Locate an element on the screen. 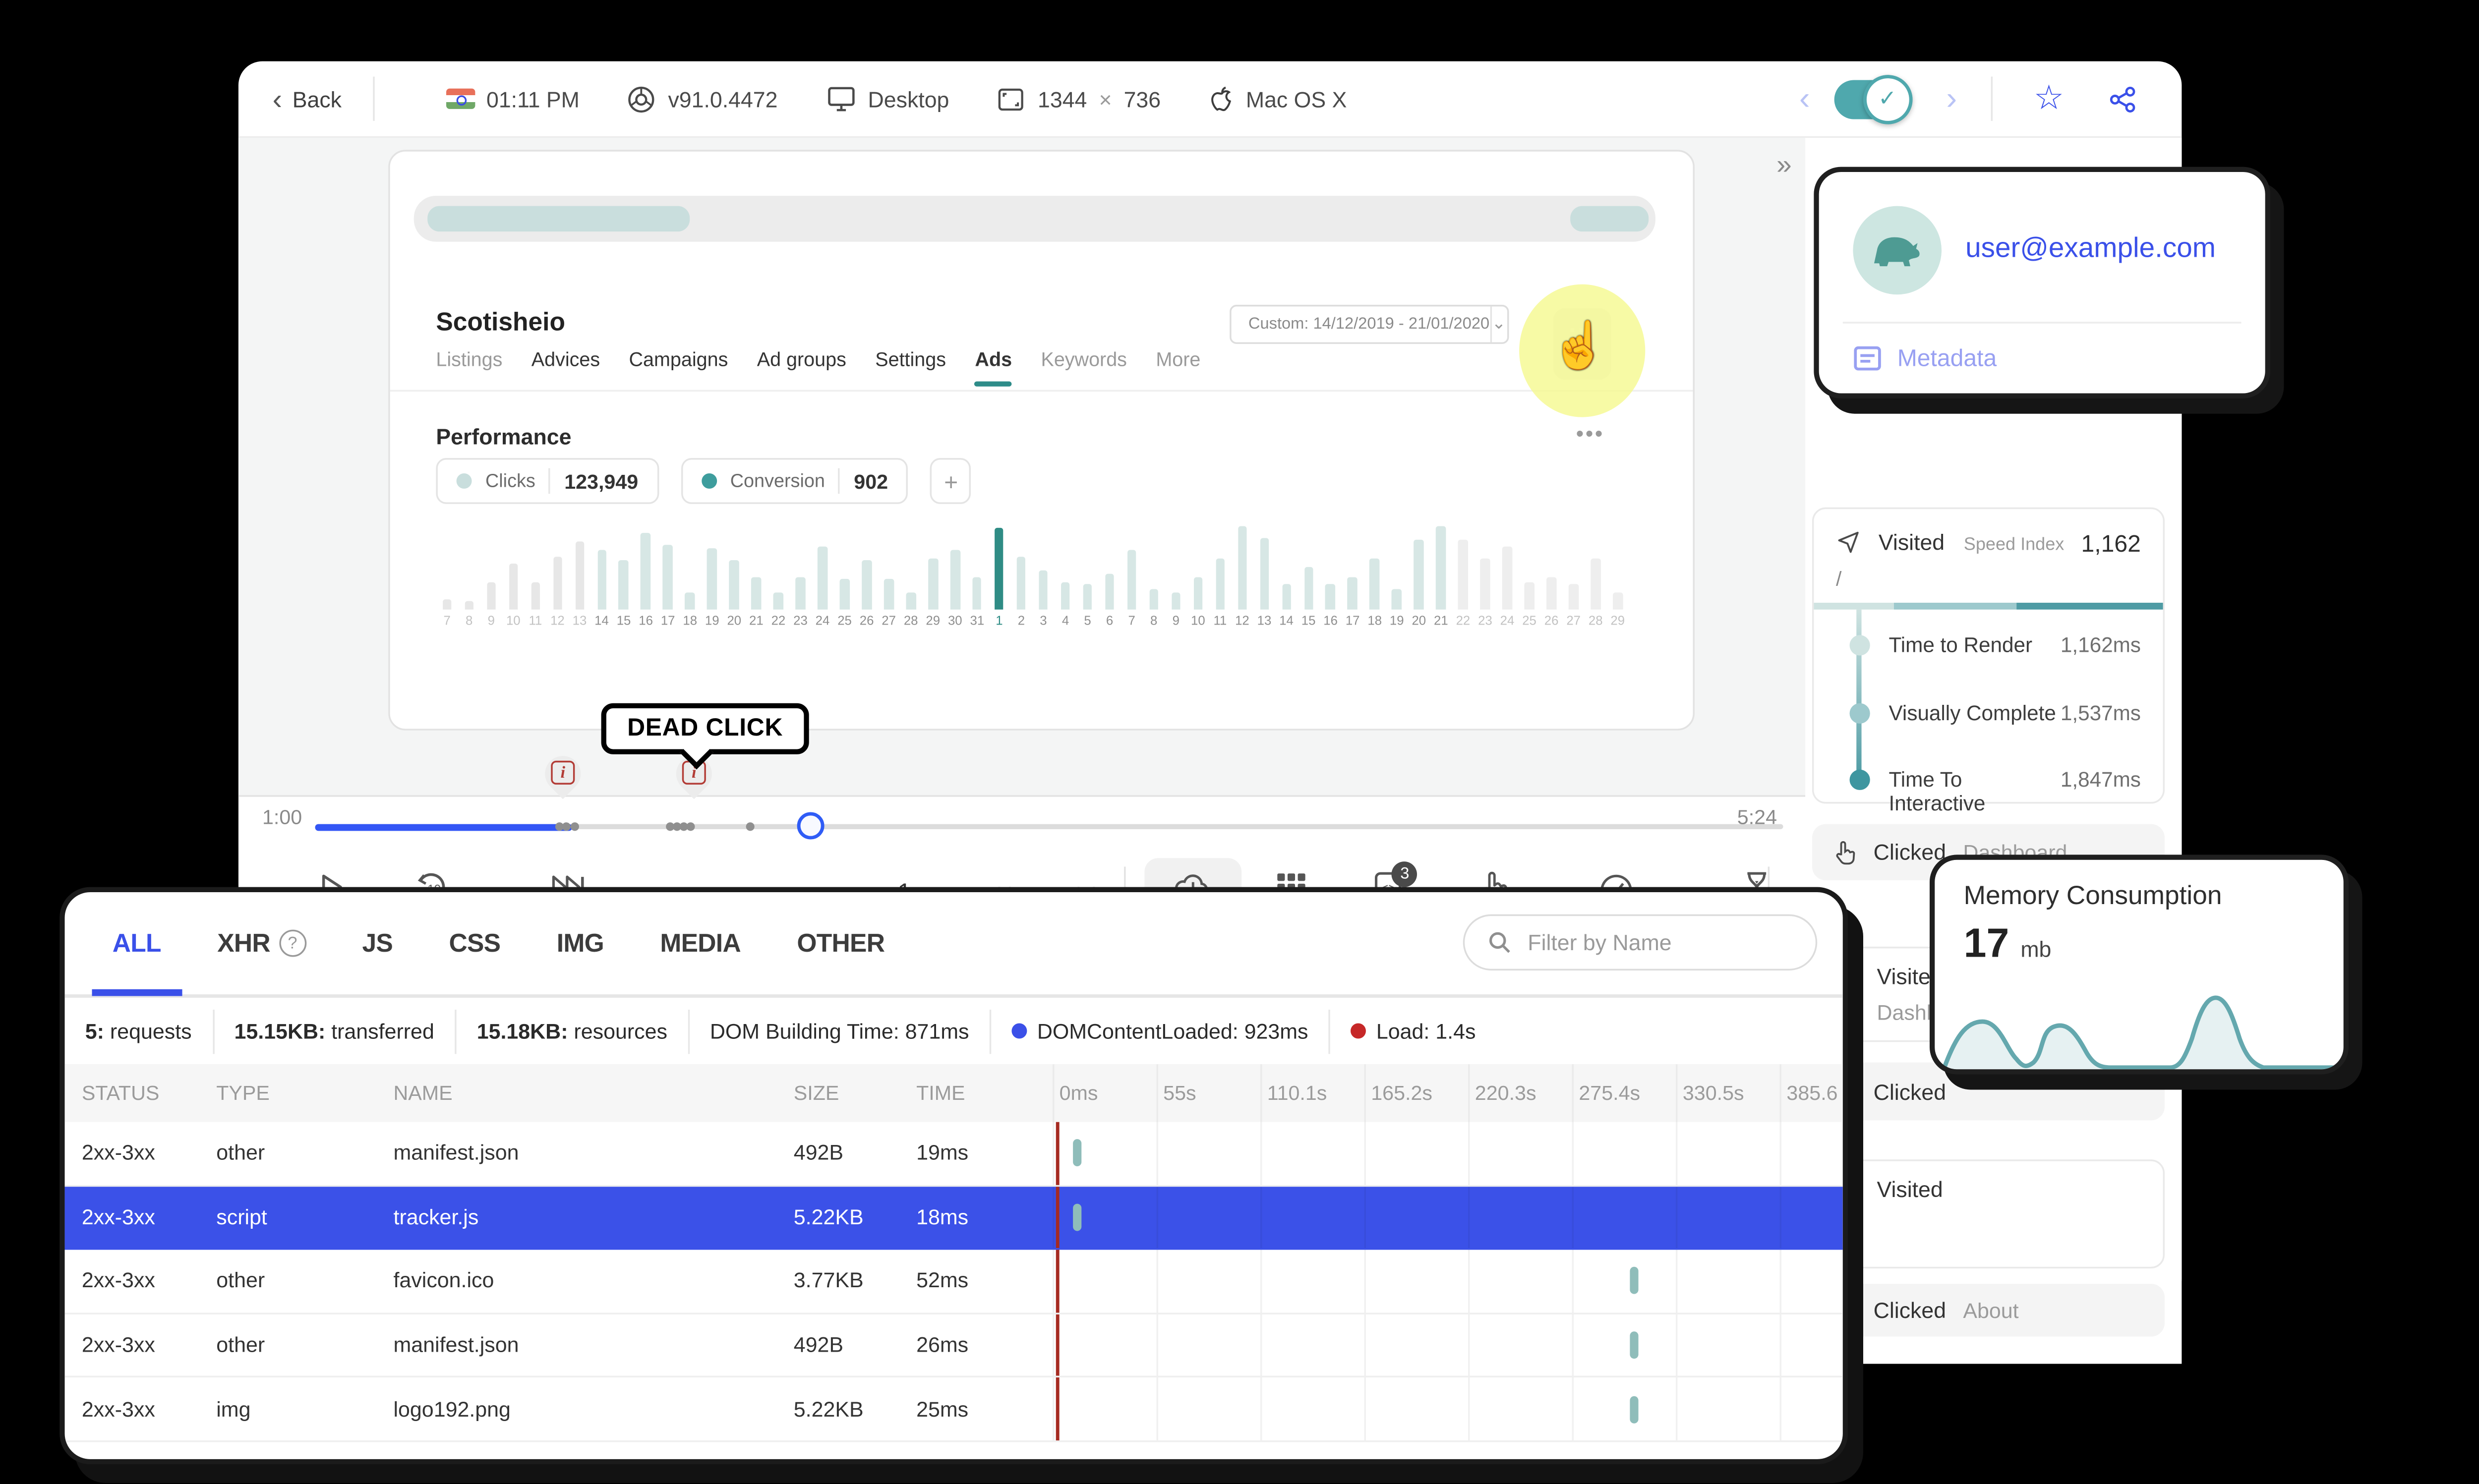 This screenshot has height=1484, width=2479. avatar is located at coordinates (1898, 250).